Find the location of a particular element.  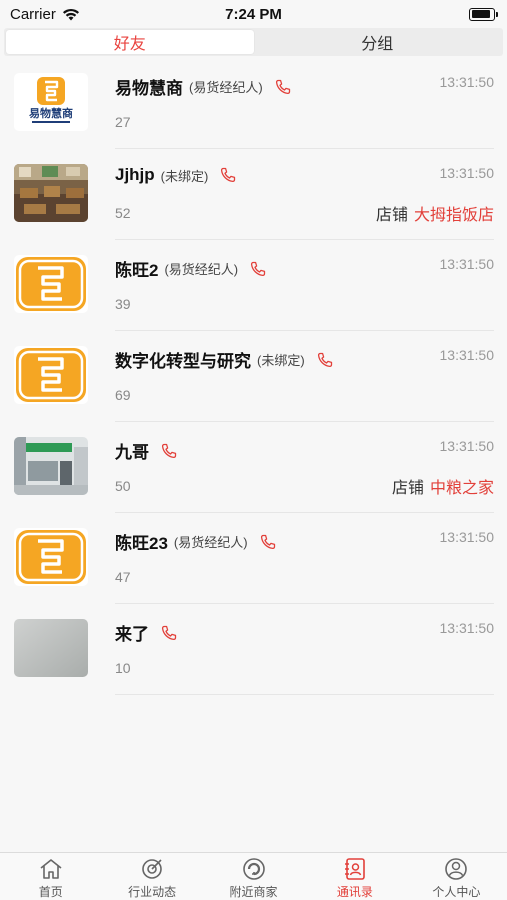

tab-bar-label: 个人中心 is located at coordinates (456, 892).